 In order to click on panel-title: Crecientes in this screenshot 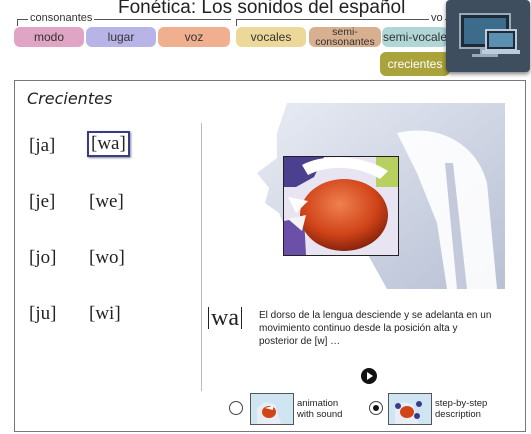, I will do `click(70, 98)`.